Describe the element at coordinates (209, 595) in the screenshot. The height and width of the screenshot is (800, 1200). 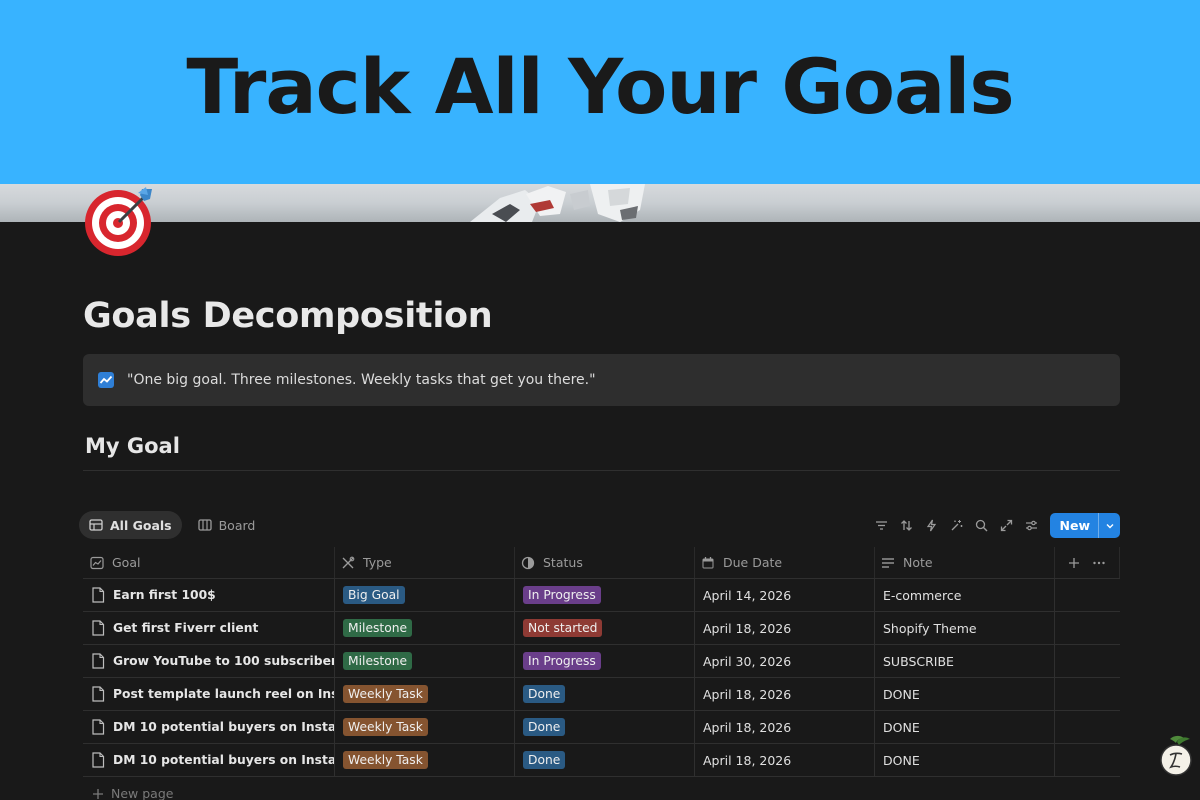
I see `goal-cell: Earn first 100$` at that location.